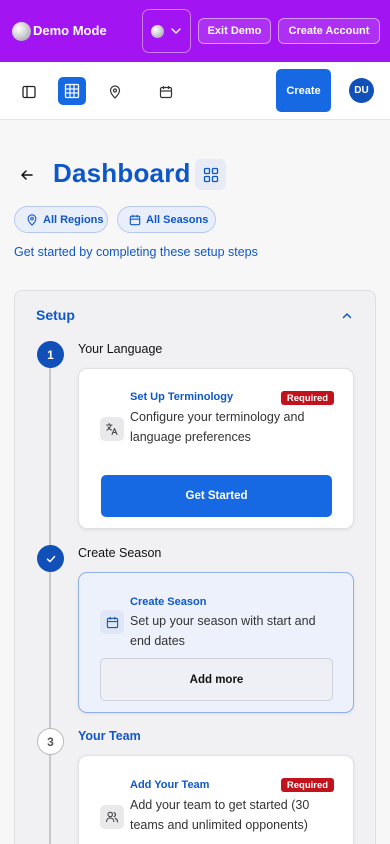  I want to click on seasons-filter-label: All Seasons, so click(177, 219).